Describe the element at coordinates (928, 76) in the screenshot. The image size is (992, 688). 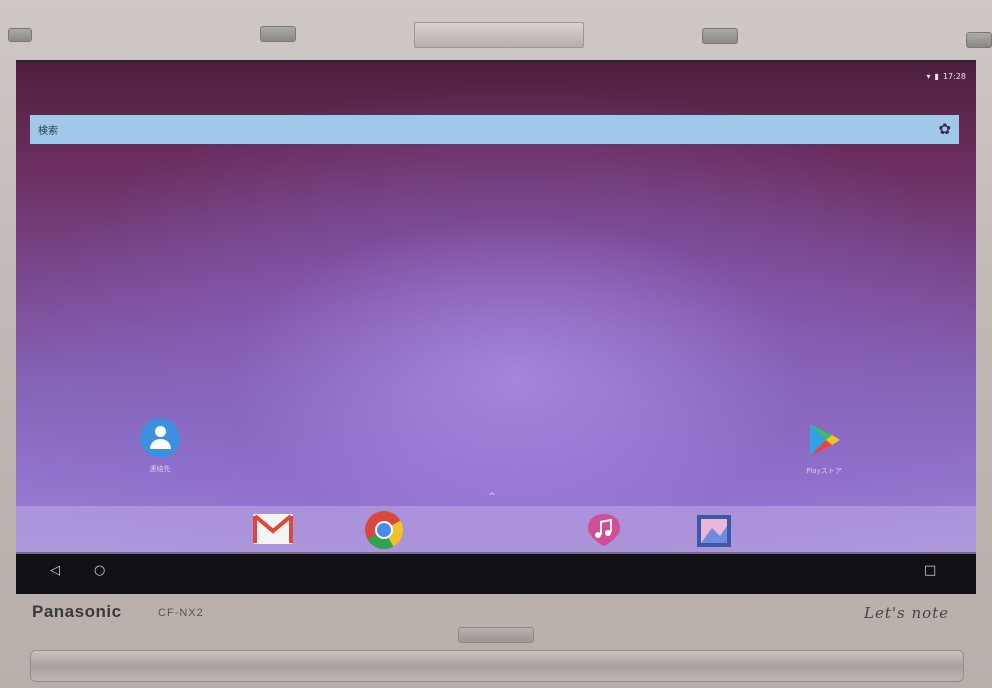
I see `wifi-icon: ▾` at that location.